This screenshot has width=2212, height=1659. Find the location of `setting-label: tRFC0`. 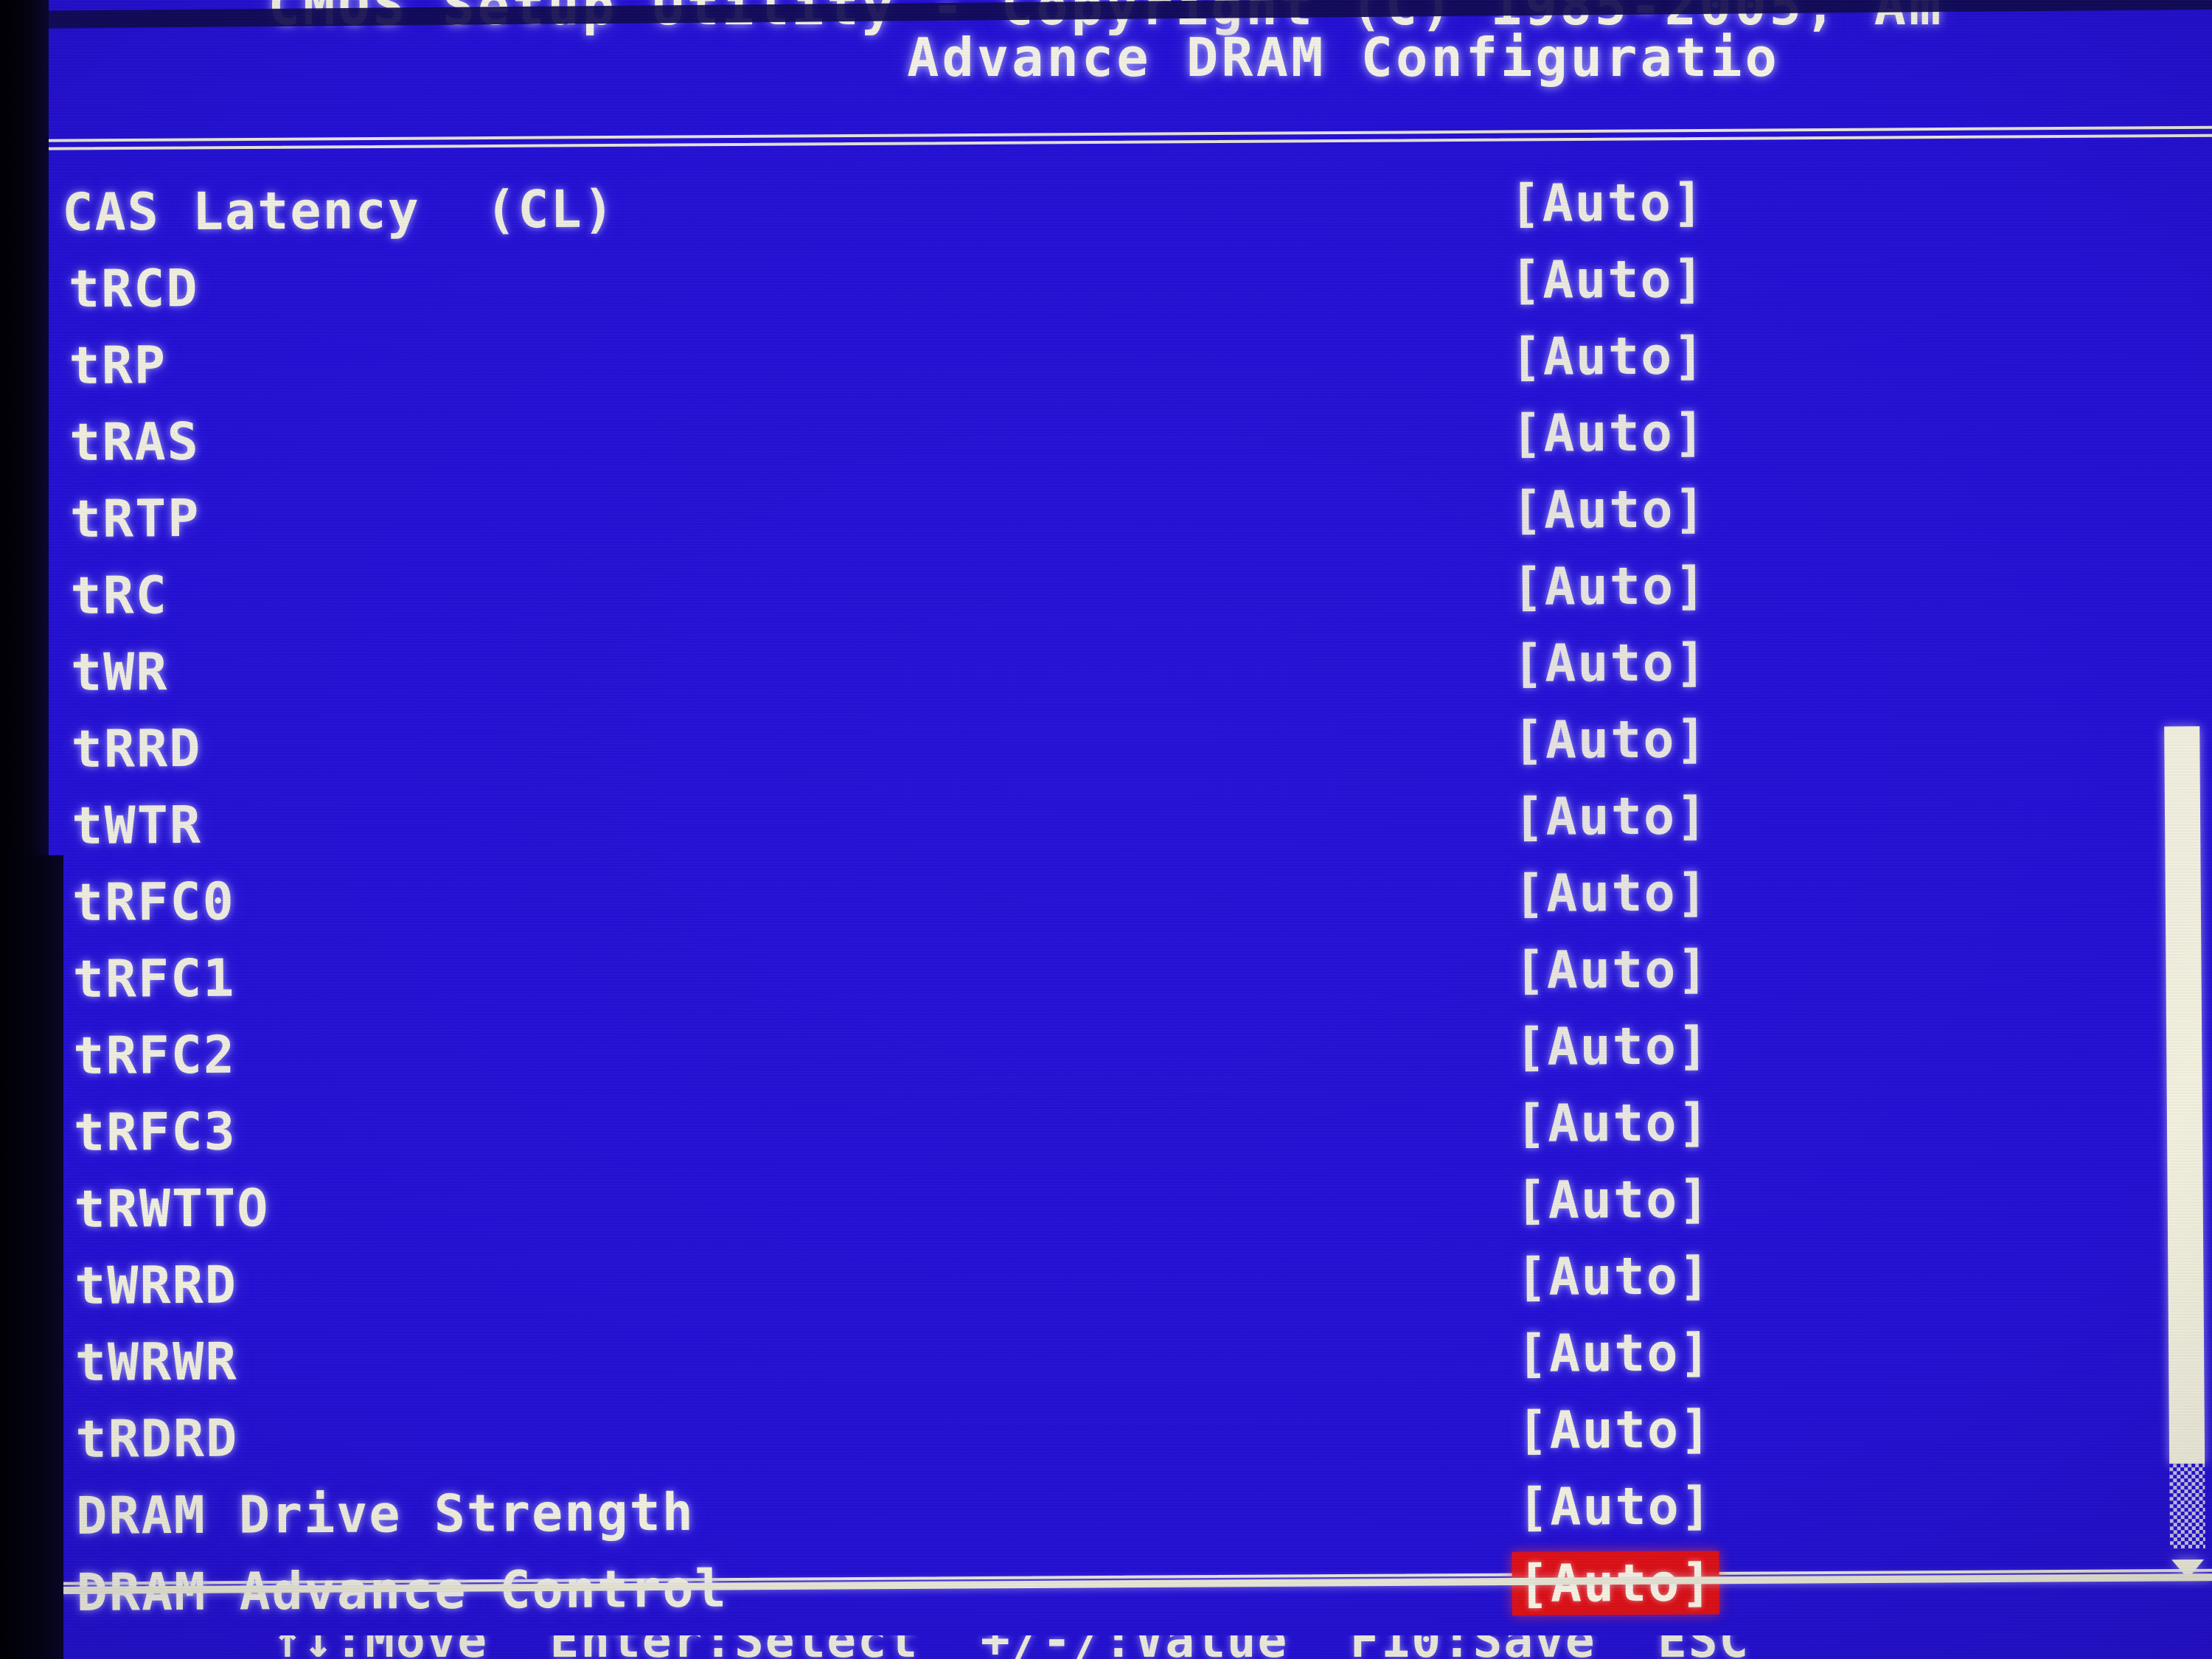

setting-label: tRFC0 is located at coordinates (154, 902).